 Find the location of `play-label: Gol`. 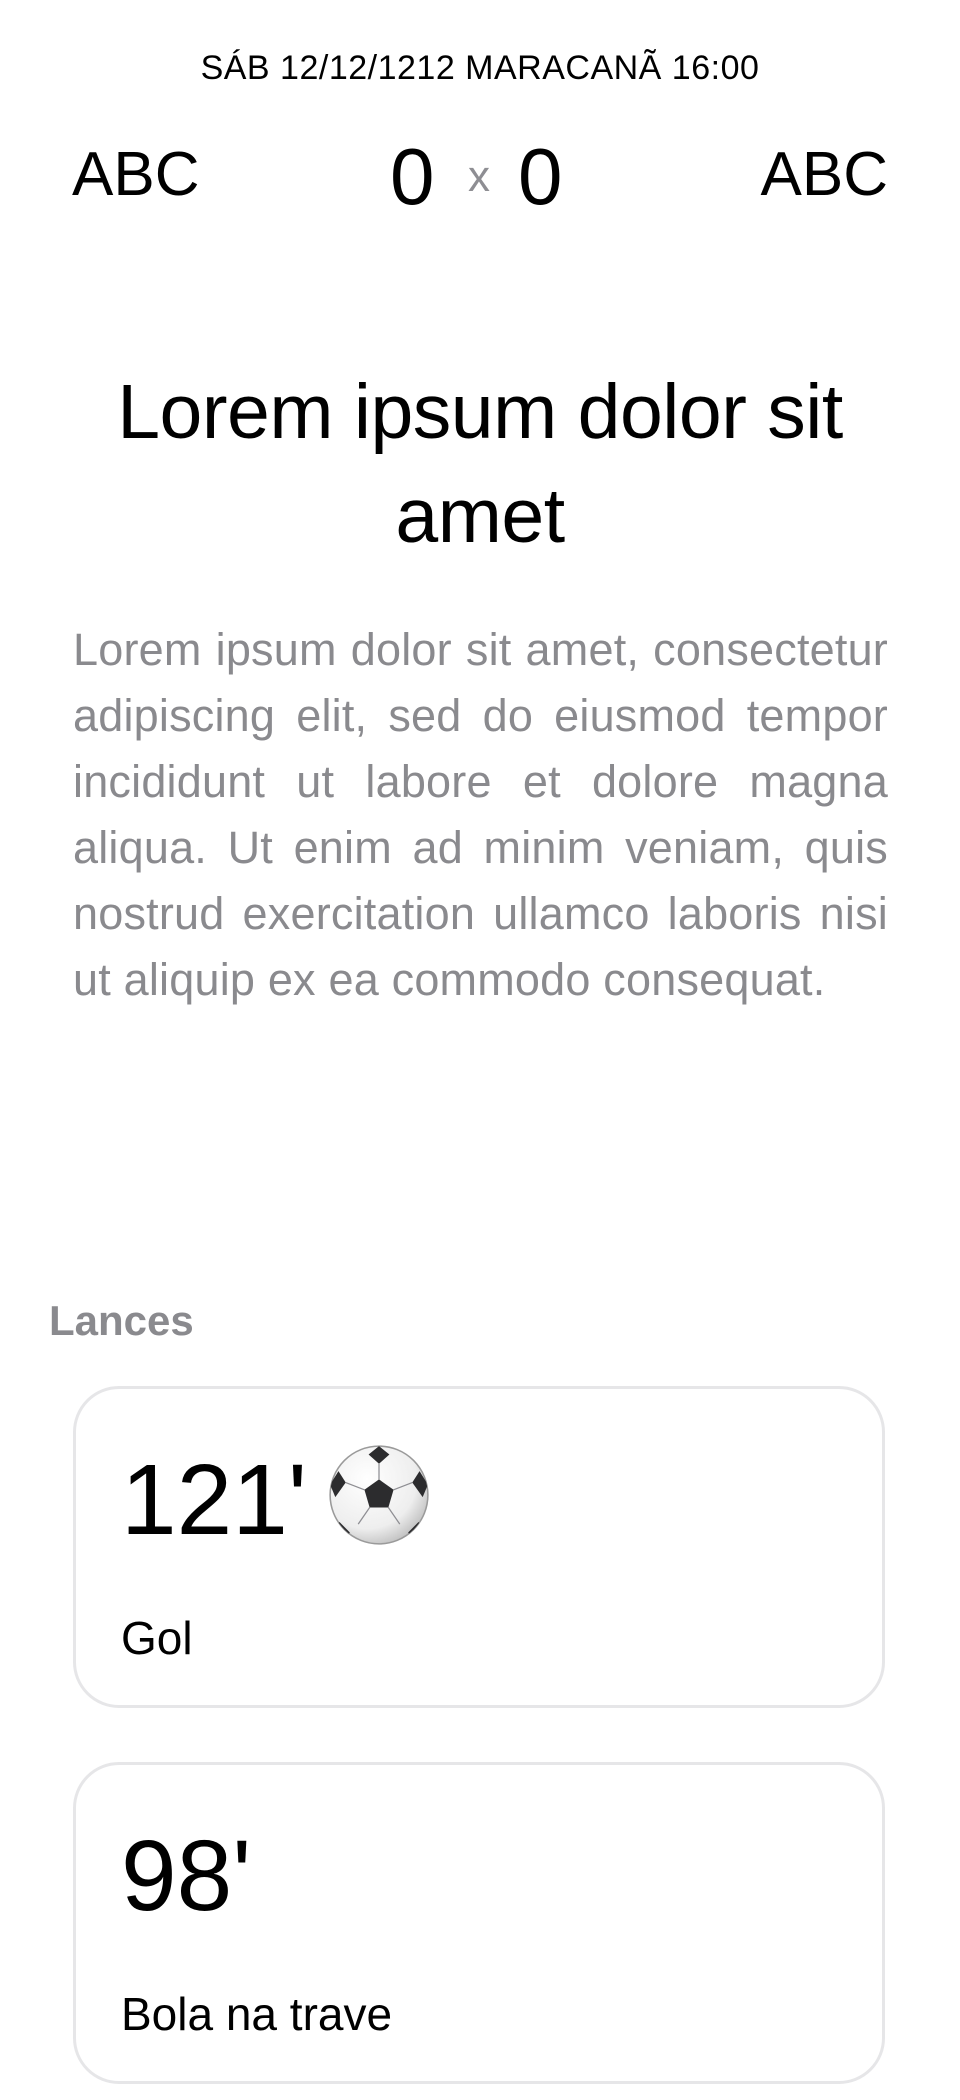

play-label: Gol is located at coordinates (157, 1638).